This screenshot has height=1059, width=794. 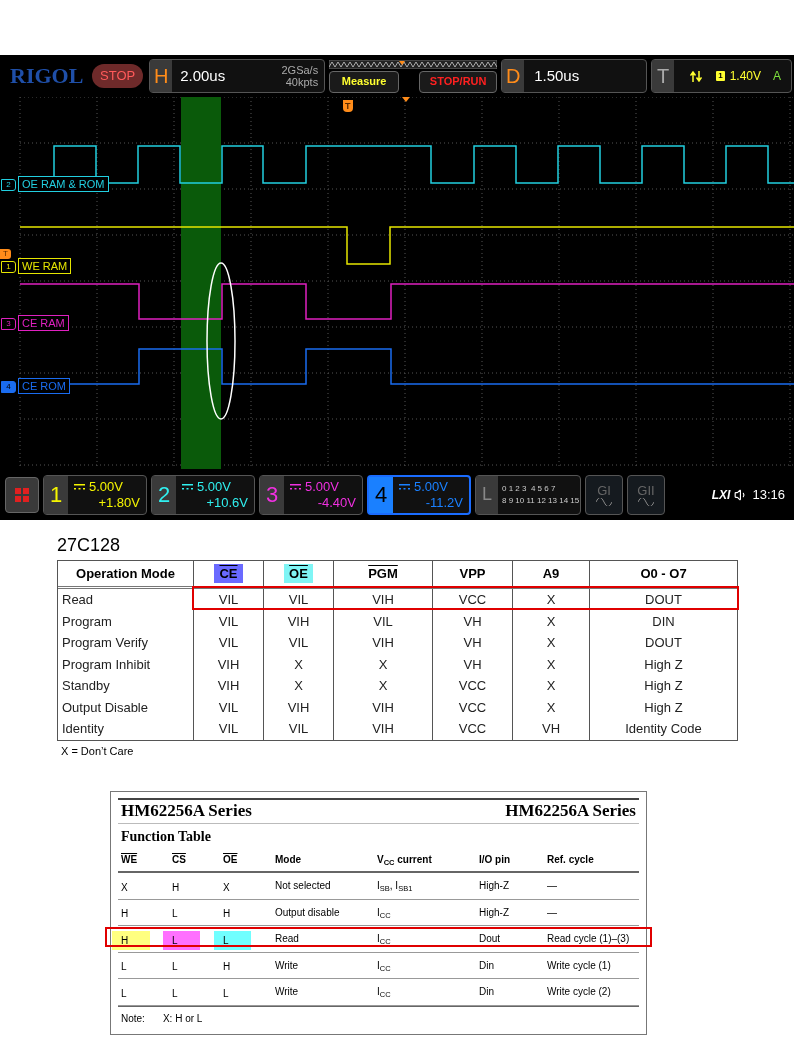 What do you see at coordinates (663, 621) in the screenshot?
I see `table-cell-text: DIN` at bounding box center [663, 621].